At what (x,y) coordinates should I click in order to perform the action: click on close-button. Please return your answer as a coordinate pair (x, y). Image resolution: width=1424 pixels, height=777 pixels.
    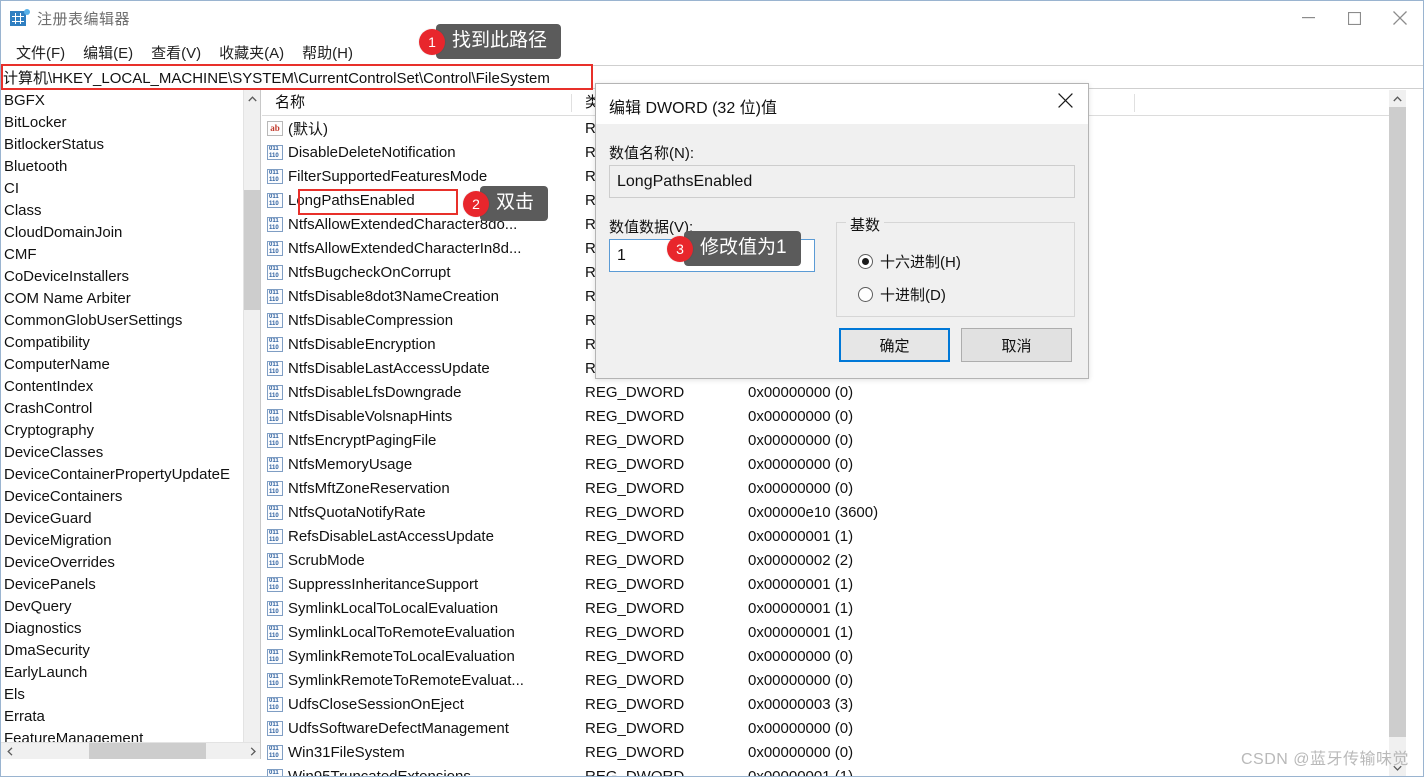
    Looking at the image, I should click on (1400, 18).